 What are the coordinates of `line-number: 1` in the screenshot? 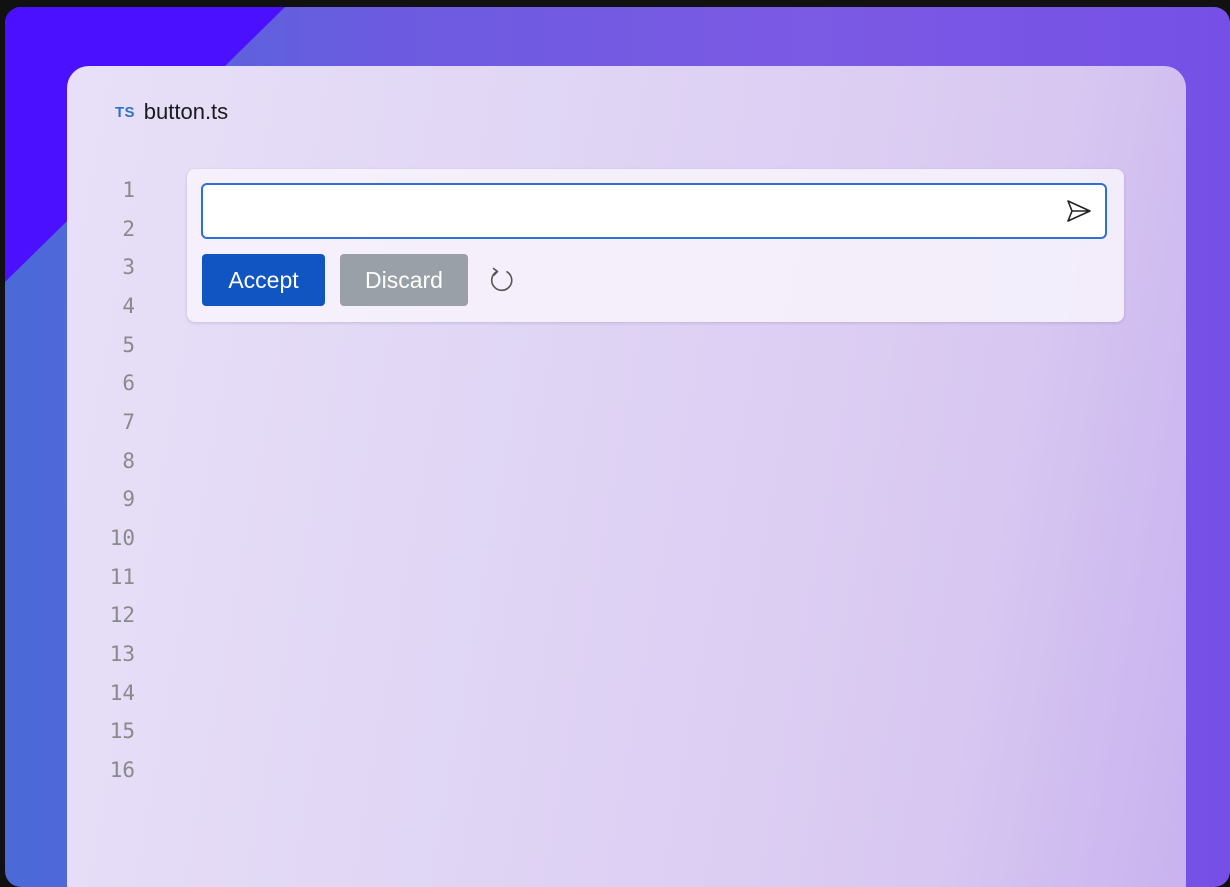 It's located at (128, 190).